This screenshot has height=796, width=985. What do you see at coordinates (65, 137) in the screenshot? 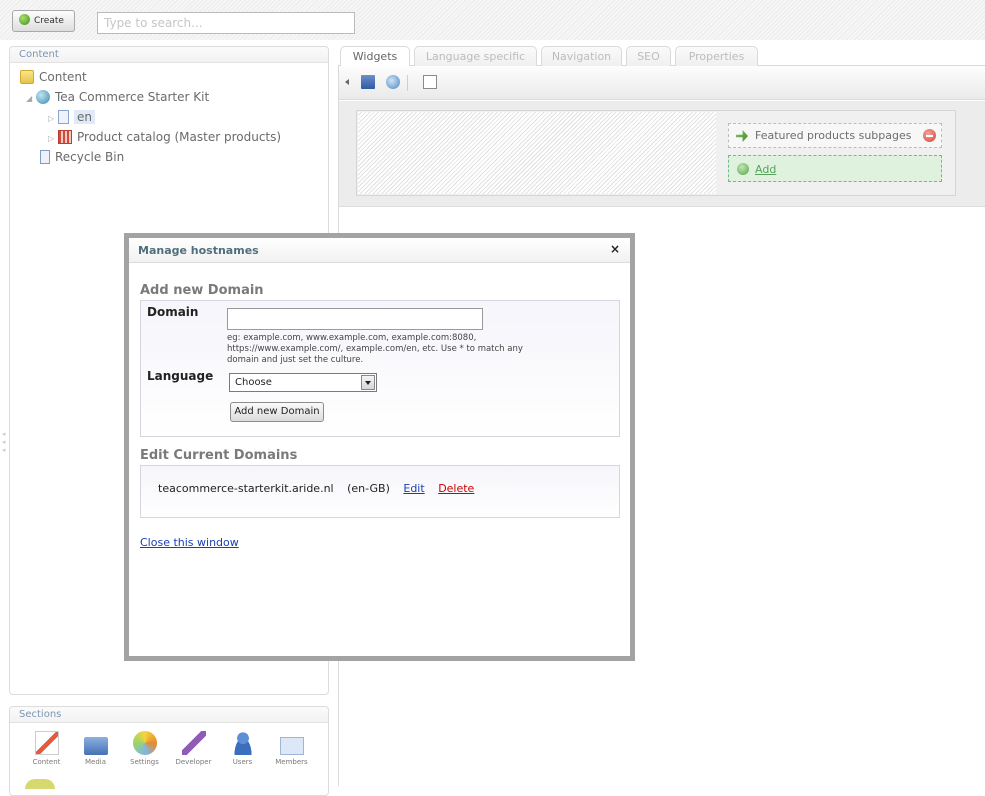
I see `catalog-icon` at bounding box center [65, 137].